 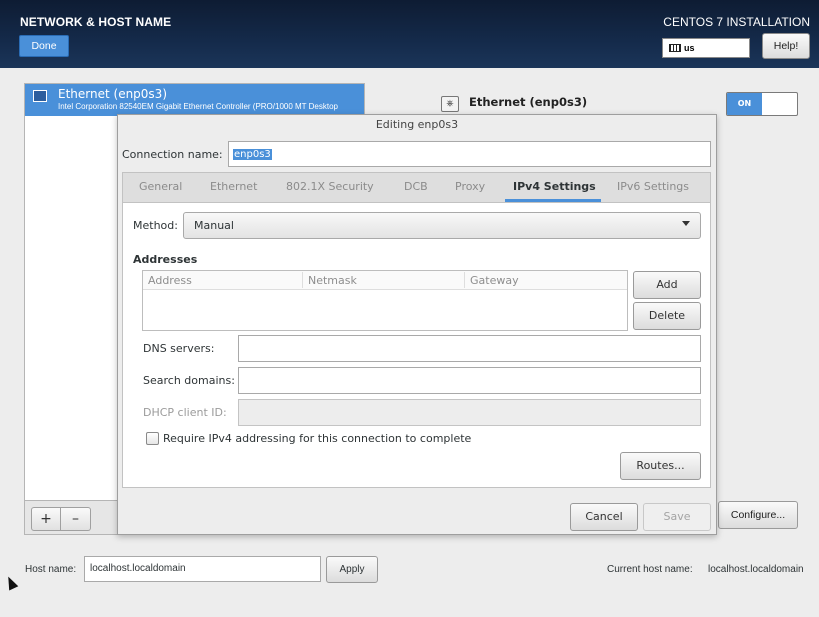 What do you see at coordinates (786, 46) in the screenshot?
I see `help-button: Help!` at bounding box center [786, 46].